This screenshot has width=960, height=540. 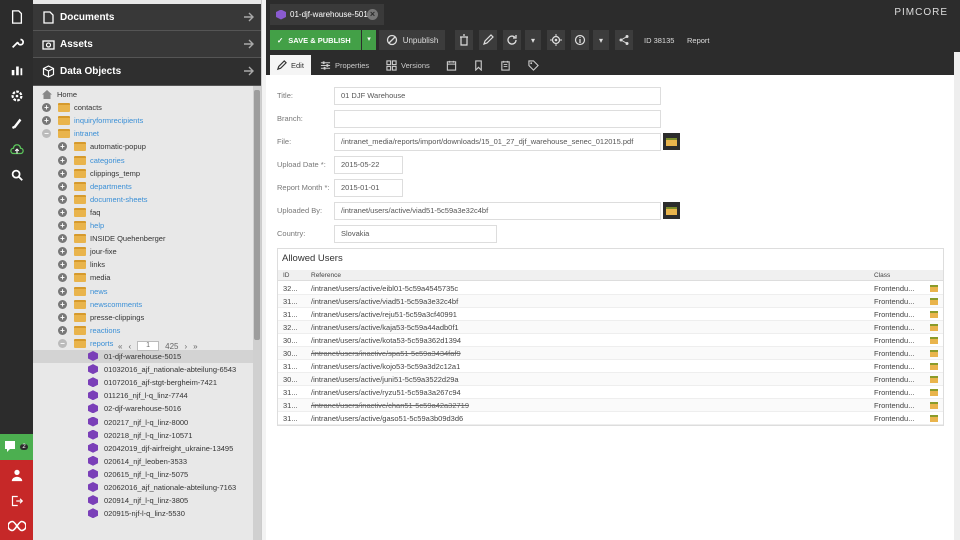 What do you see at coordinates (957, 296) in the screenshot?
I see `main-scrollbar` at bounding box center [957, 296].